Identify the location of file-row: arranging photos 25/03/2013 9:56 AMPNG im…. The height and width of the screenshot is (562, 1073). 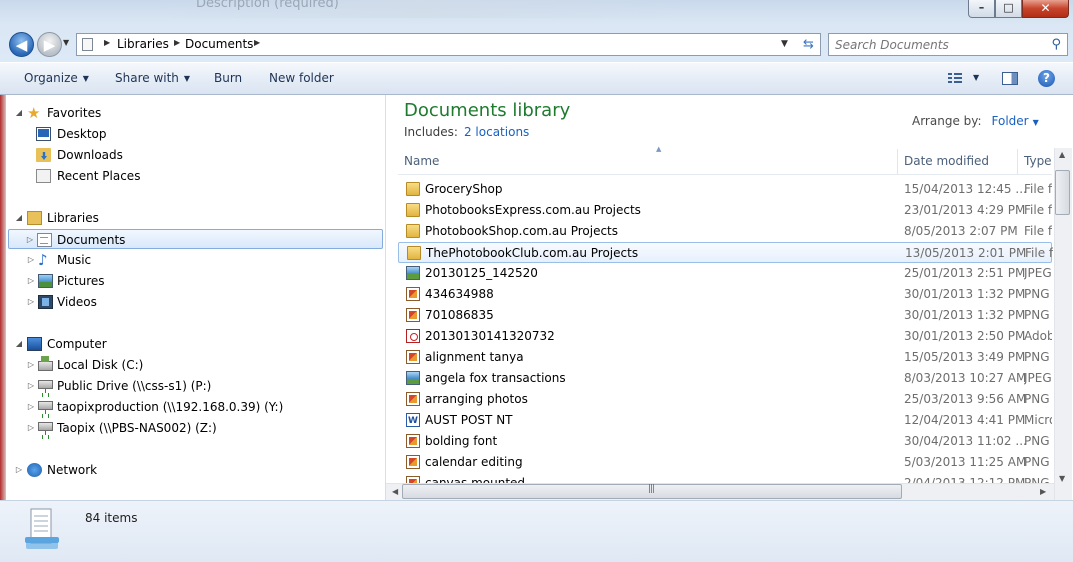
(725, 399).